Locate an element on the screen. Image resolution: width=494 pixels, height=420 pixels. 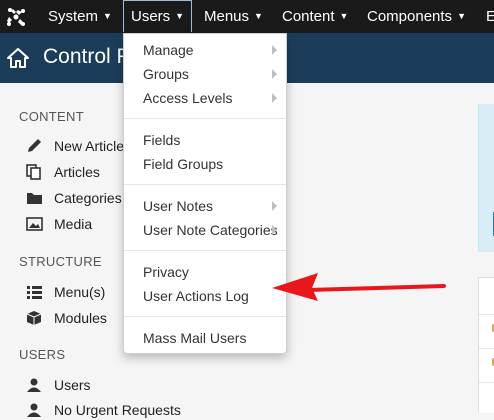
copy-icon is located at coordinates (33, 172).